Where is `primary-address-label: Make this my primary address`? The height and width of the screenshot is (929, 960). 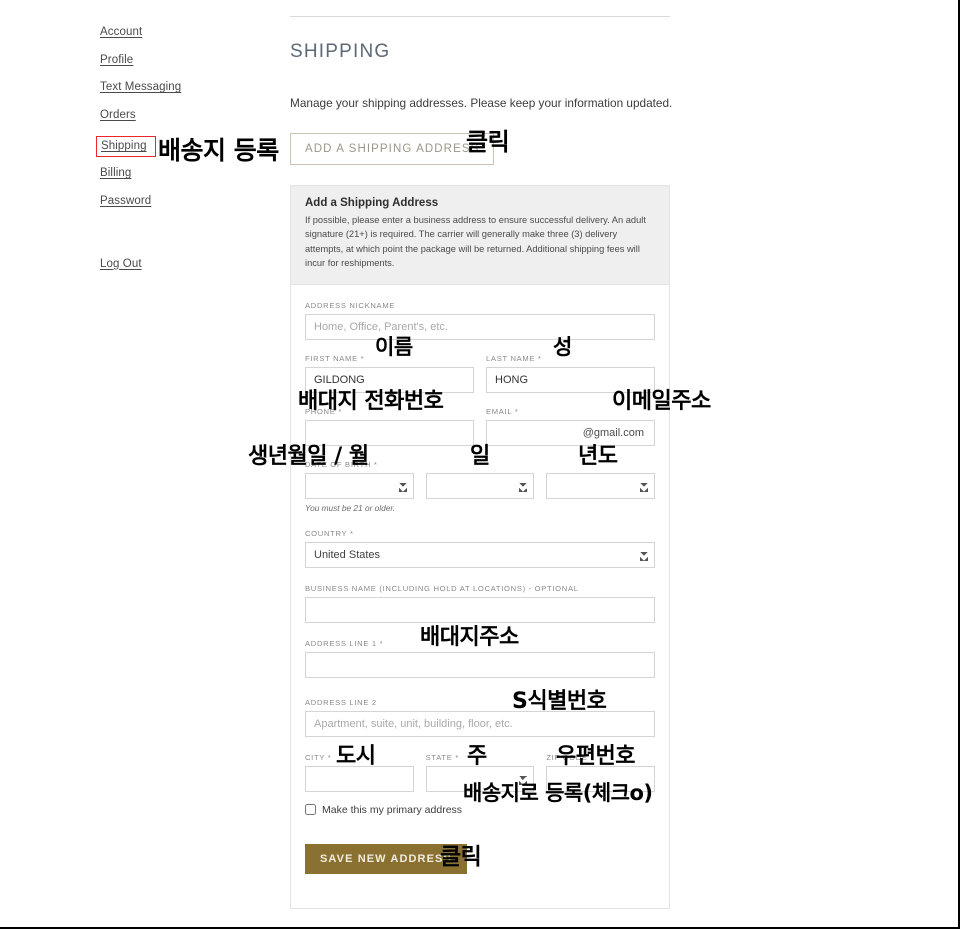
primary-address-label: Make this my primary address is located at coordinates (392, 810).